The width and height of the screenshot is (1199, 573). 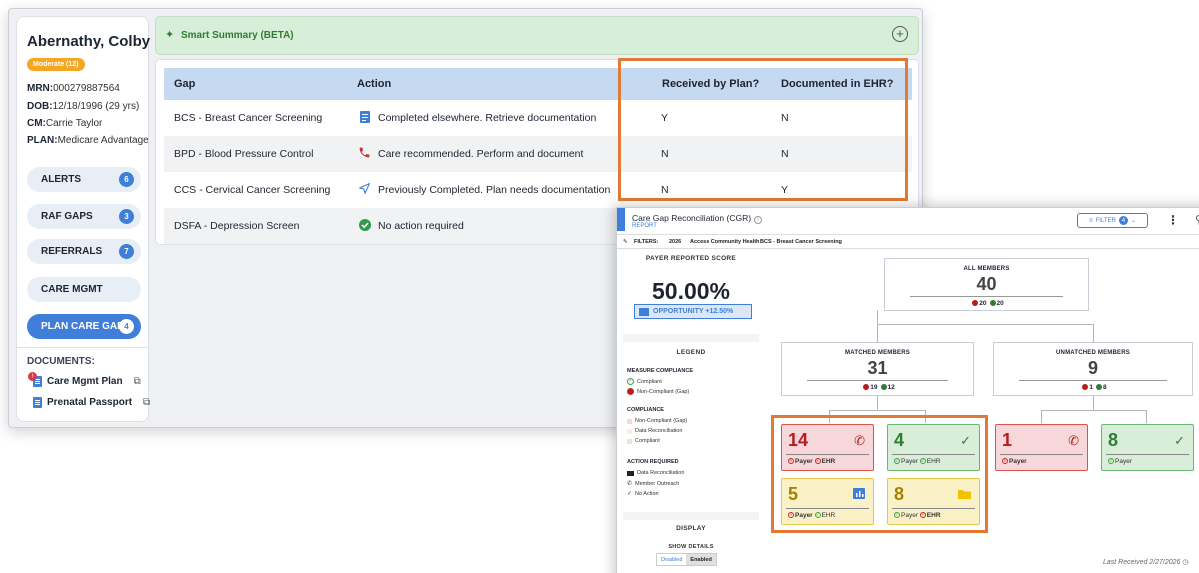 What do you see at coordinates (1123, 220) in the screenshot?
I see `filter-count: 4` at bounding box center [1123, 220].